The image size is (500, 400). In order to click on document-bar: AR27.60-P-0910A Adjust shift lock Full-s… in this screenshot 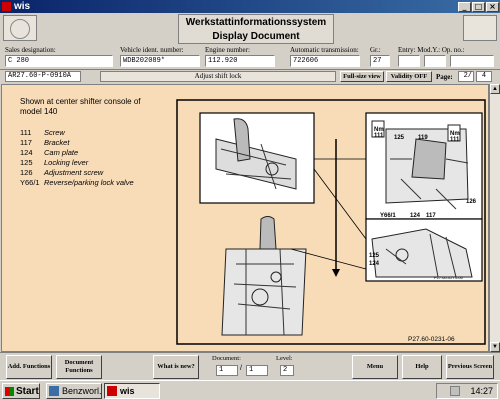, I will do `click(250, 76)`.